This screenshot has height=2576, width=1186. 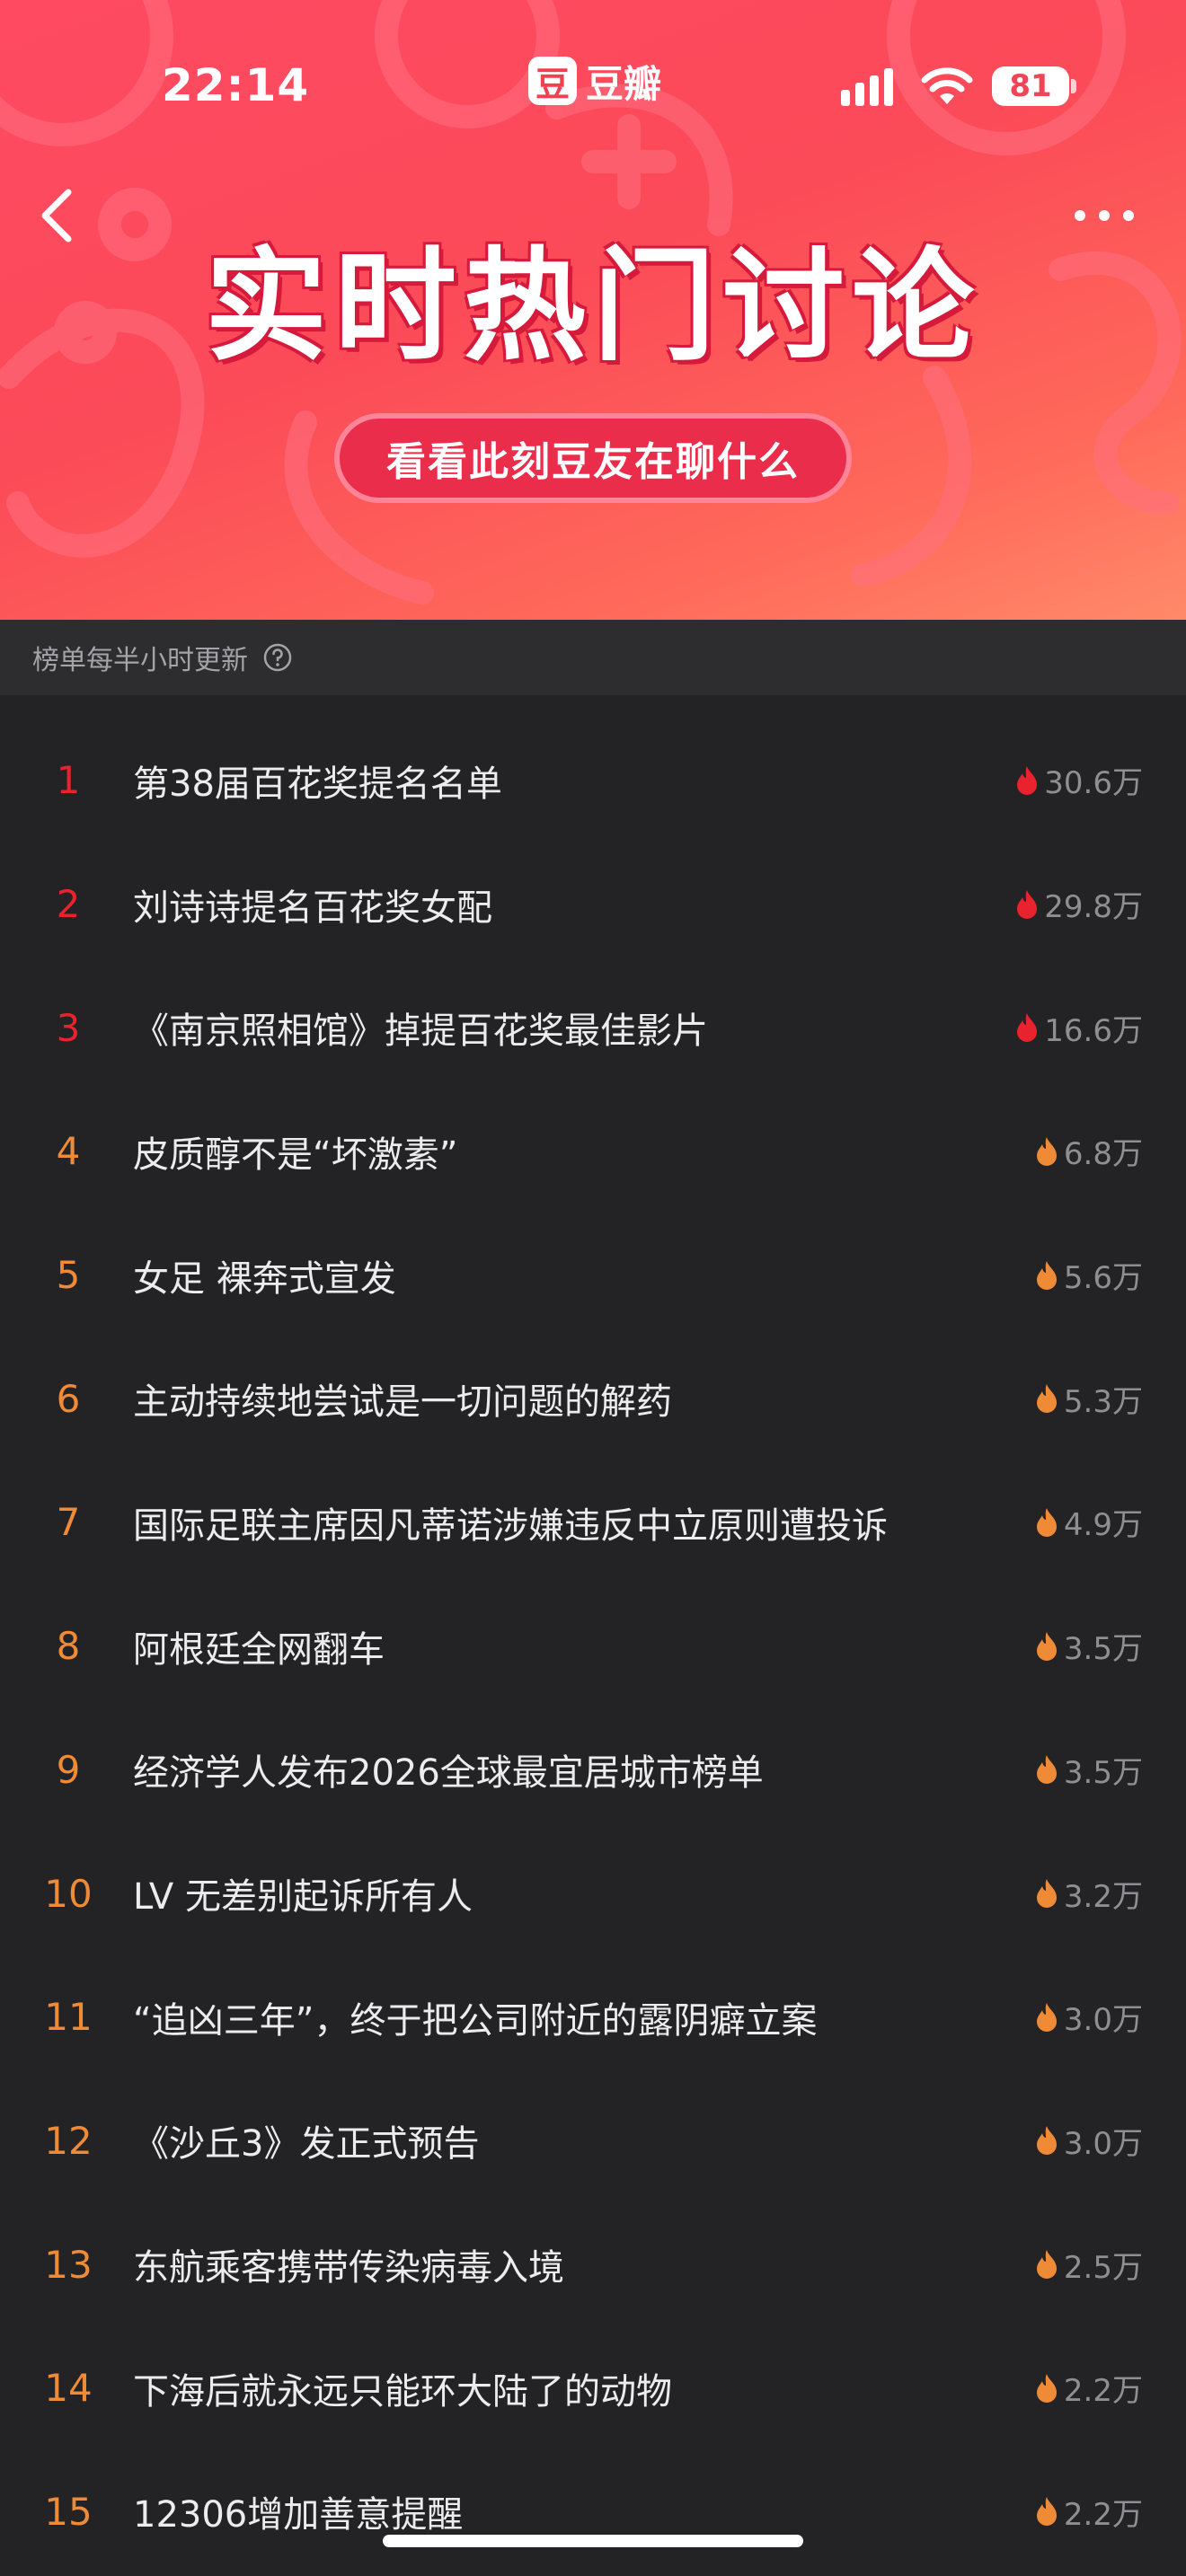 What do you see at coordinates (593, 307) in the screenshot?
I see `banner-title: 实时热门讨论` at bounding box center [593, 307].